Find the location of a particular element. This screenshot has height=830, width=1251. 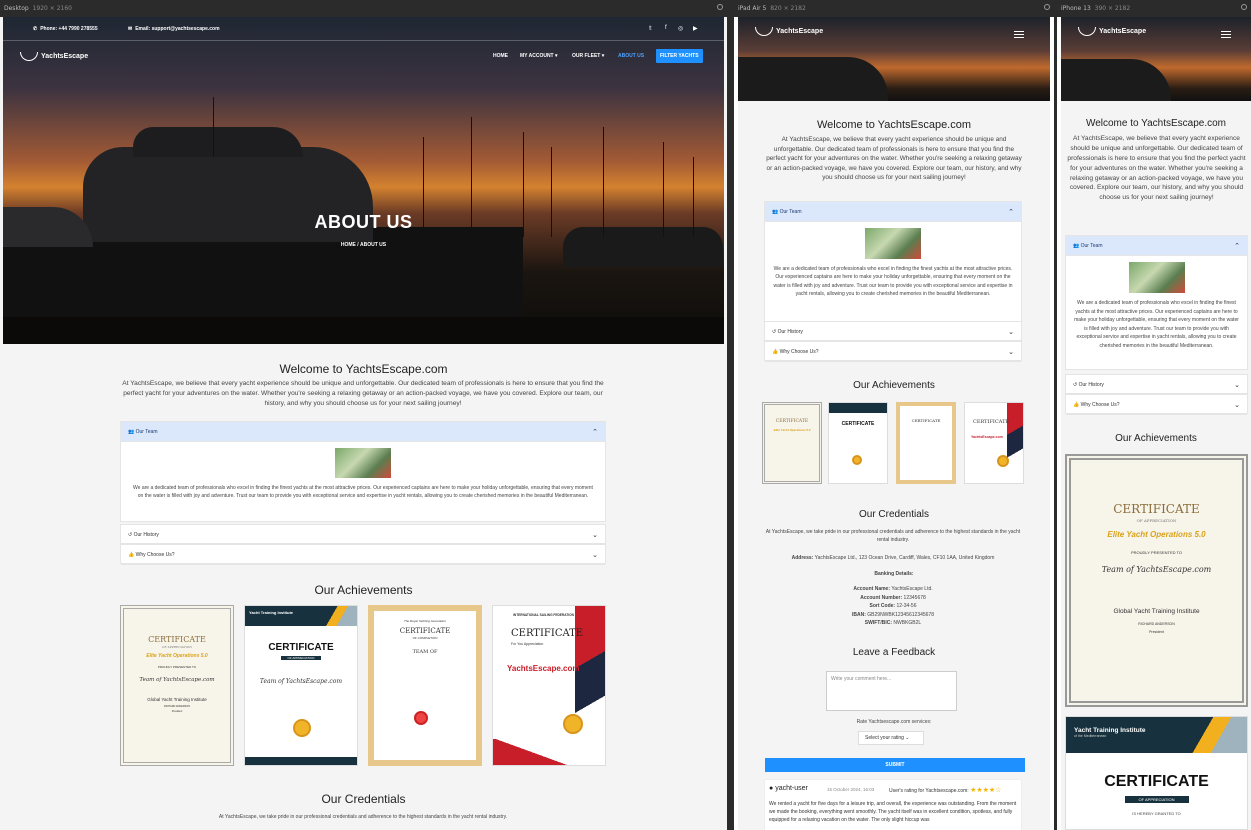

cert-subtitle: For You Appreciation is located at coordinates (527, 644).